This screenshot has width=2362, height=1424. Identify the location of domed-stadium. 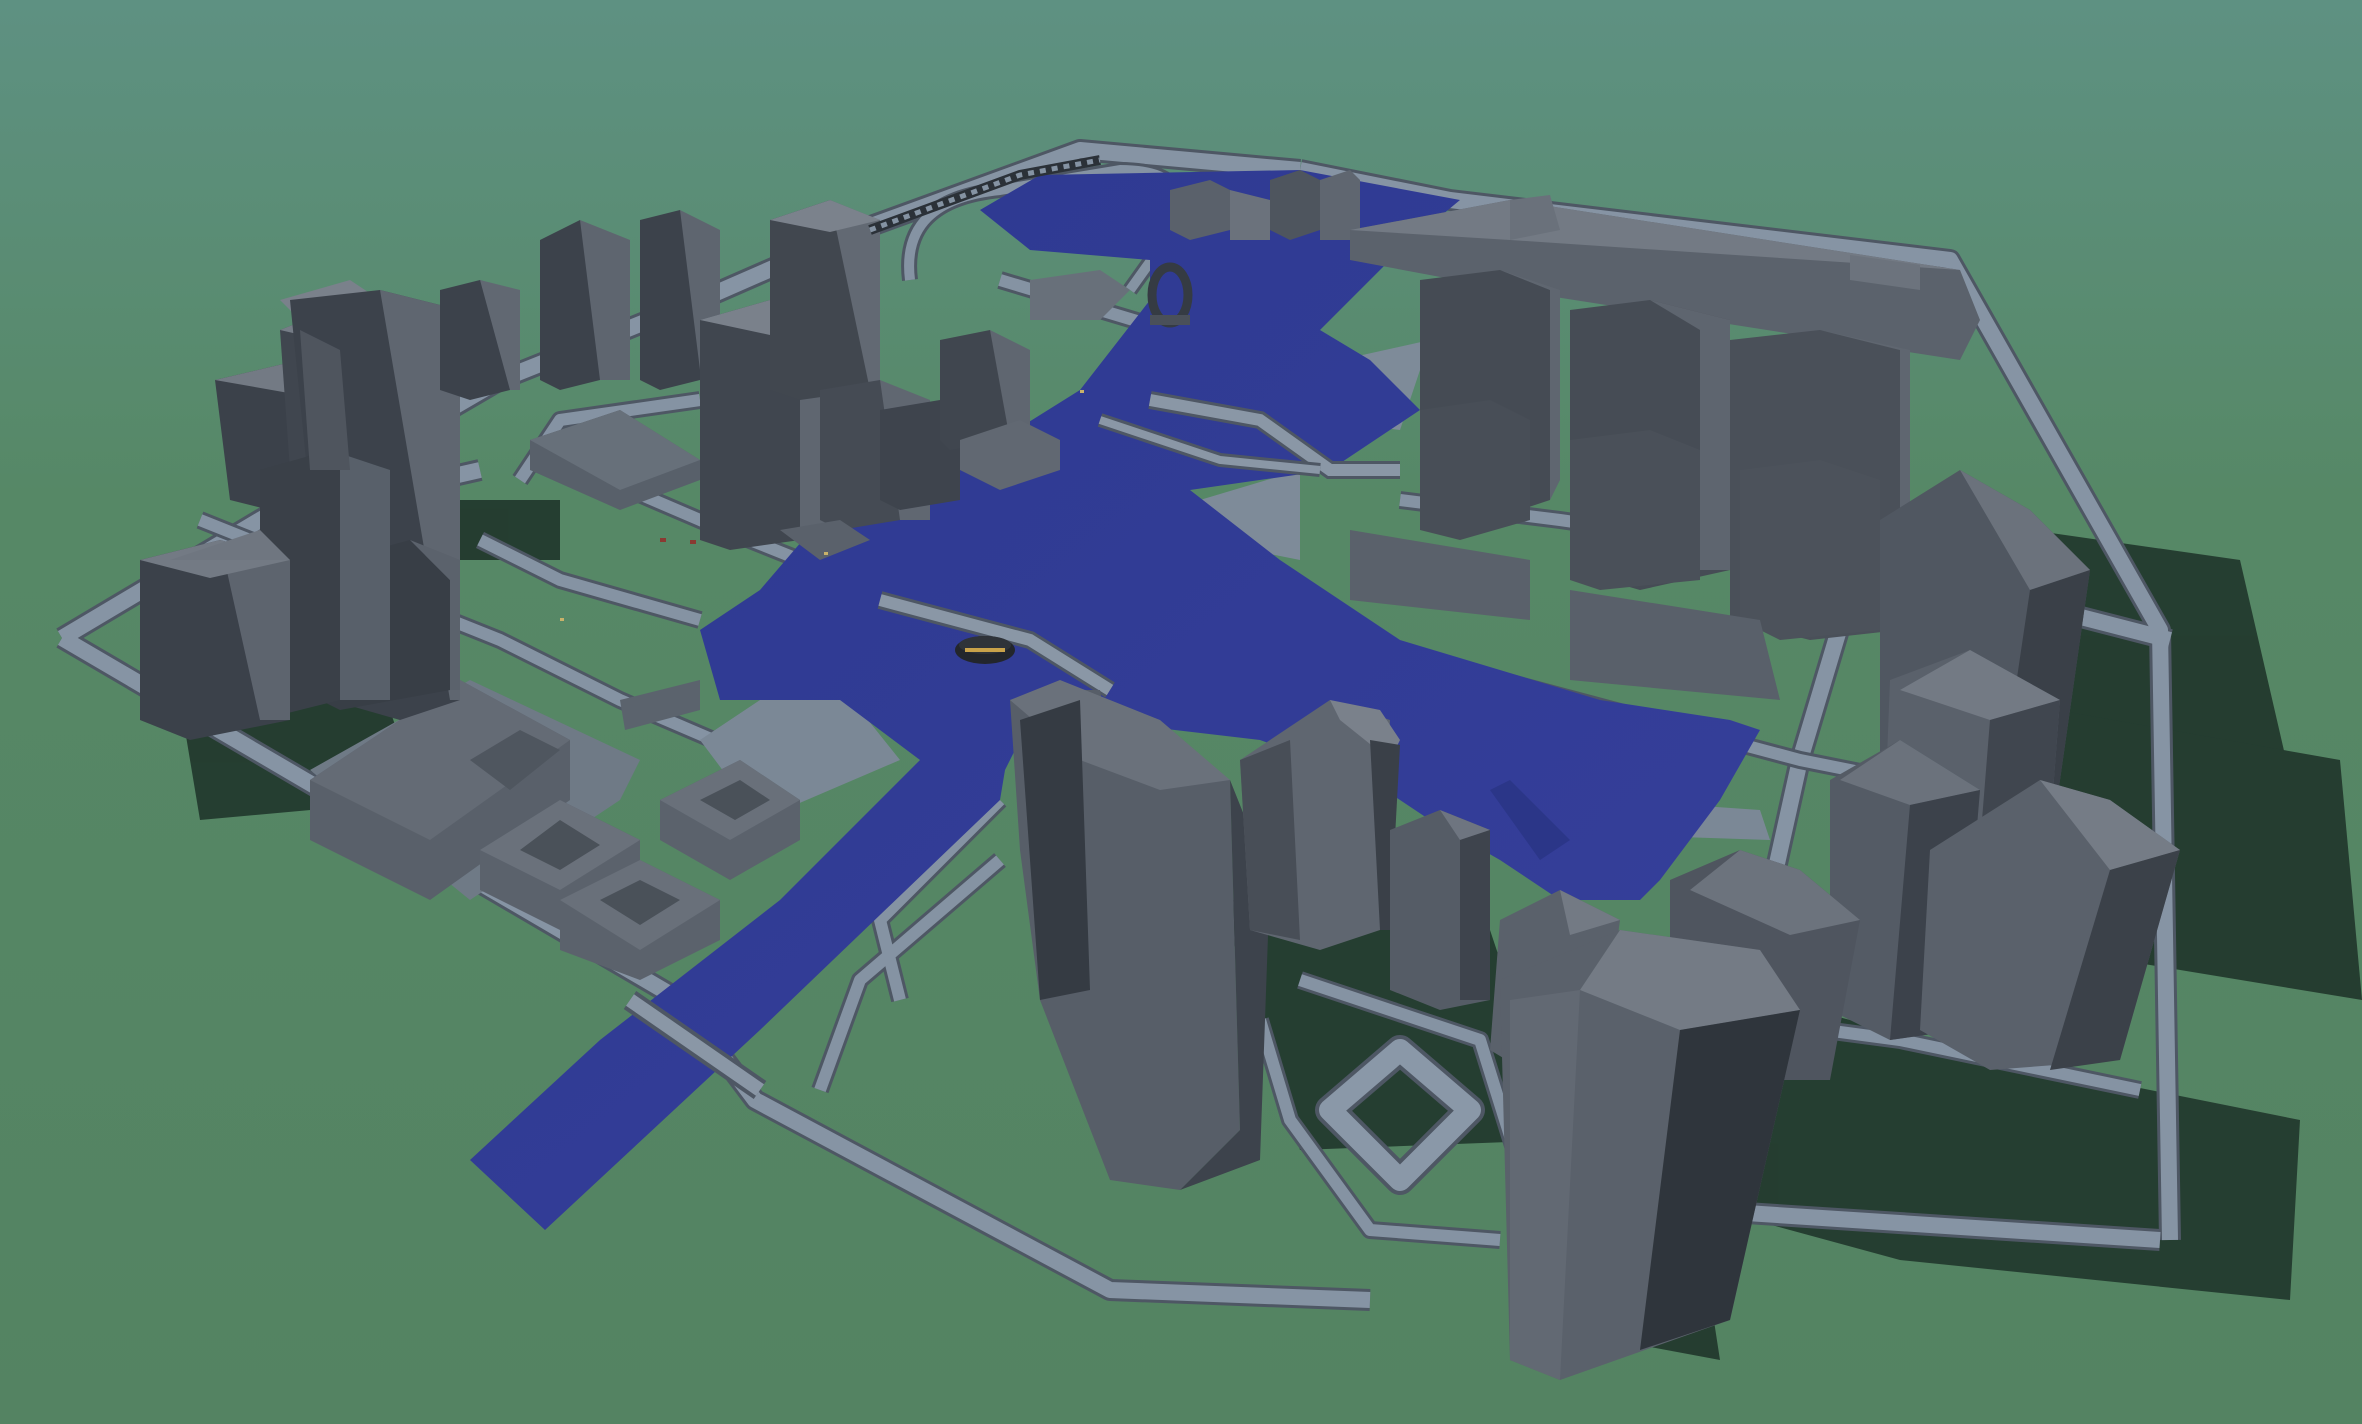
(985, 650).